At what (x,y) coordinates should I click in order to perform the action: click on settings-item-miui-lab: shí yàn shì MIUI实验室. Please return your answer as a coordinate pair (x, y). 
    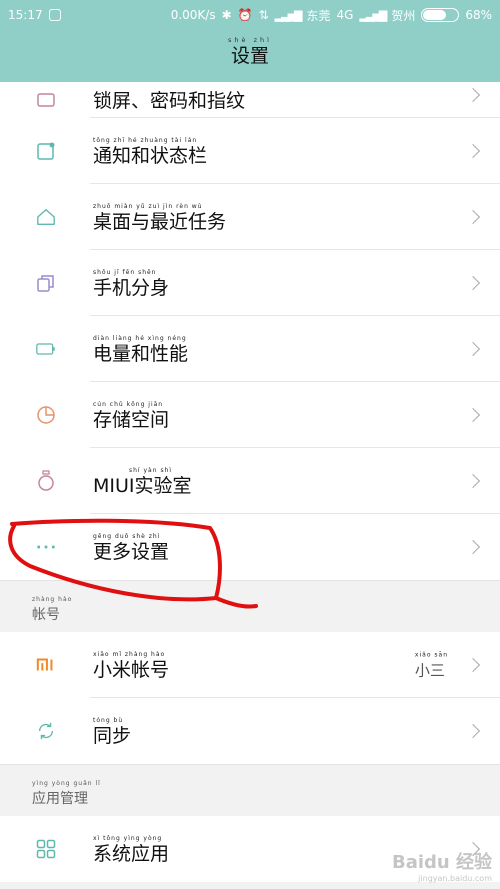
    Looking at the image, I should click on (250, 481).